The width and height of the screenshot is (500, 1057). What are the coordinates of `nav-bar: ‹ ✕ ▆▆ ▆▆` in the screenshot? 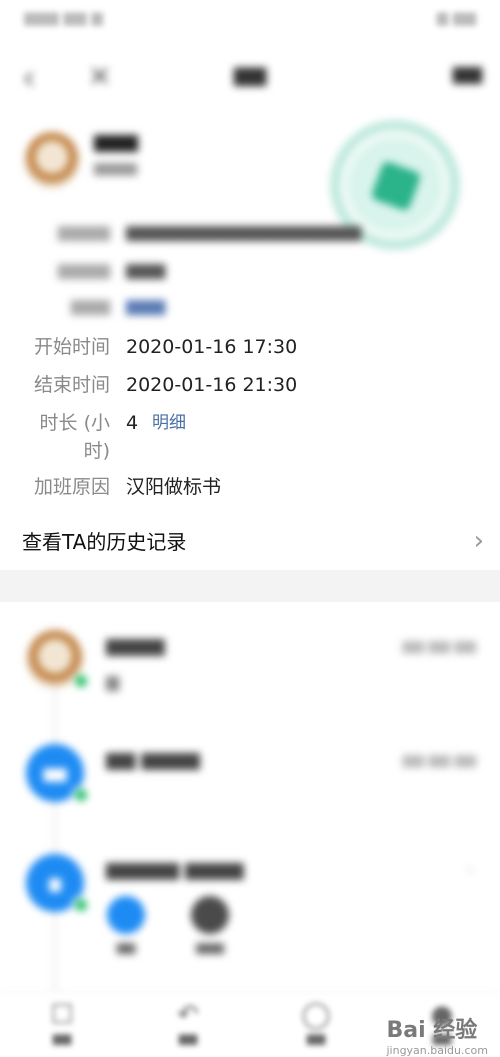 It's located at (250, 75).